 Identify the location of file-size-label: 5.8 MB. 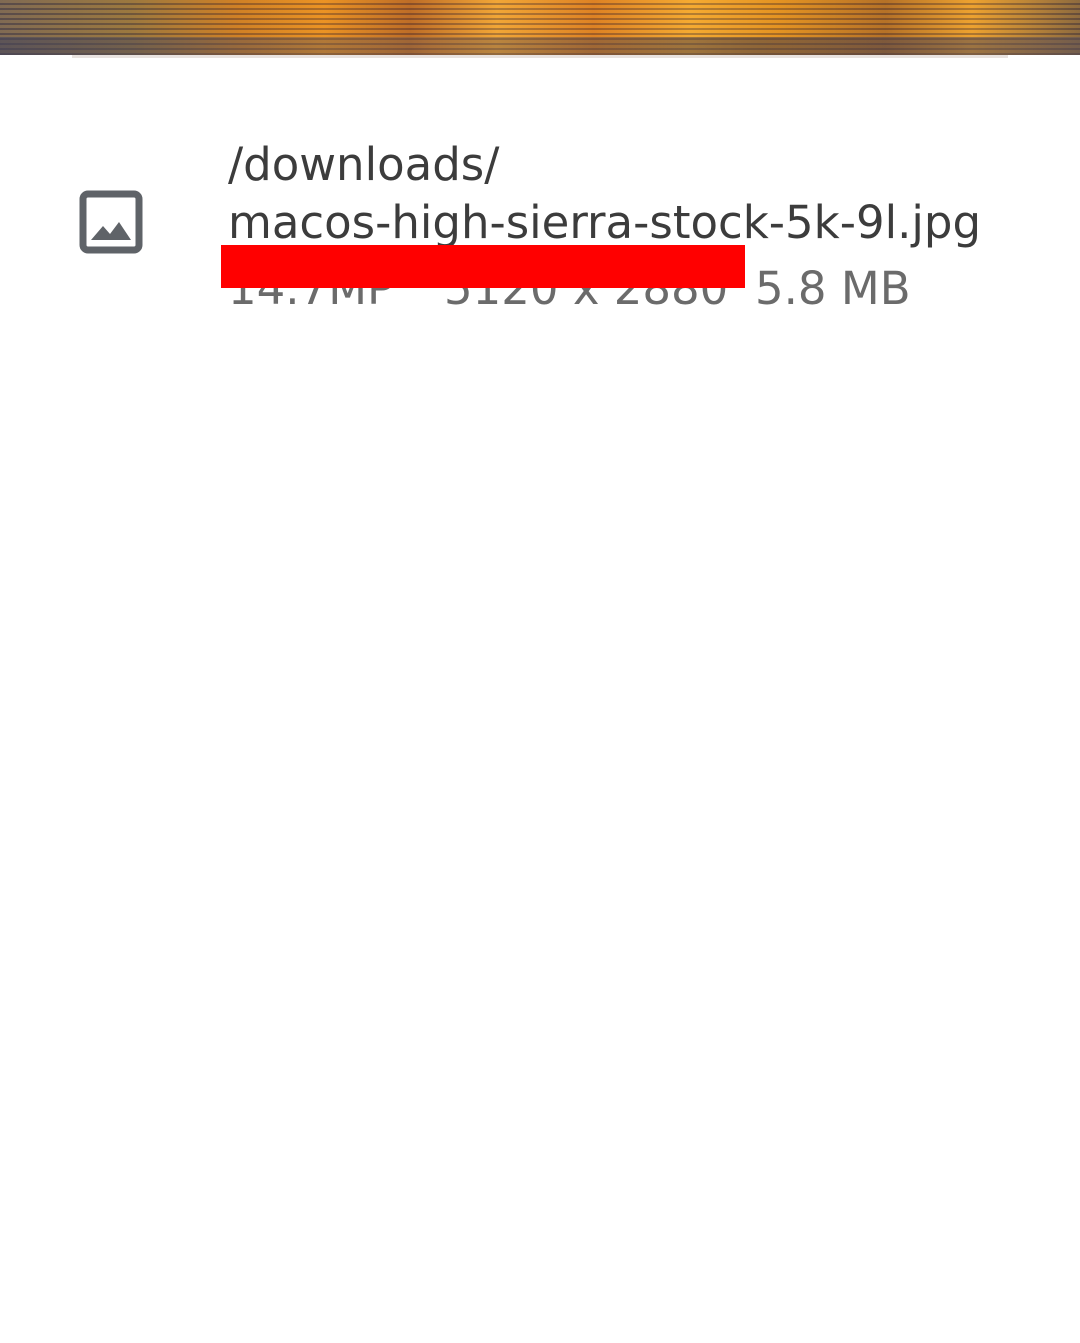
(833, 288).